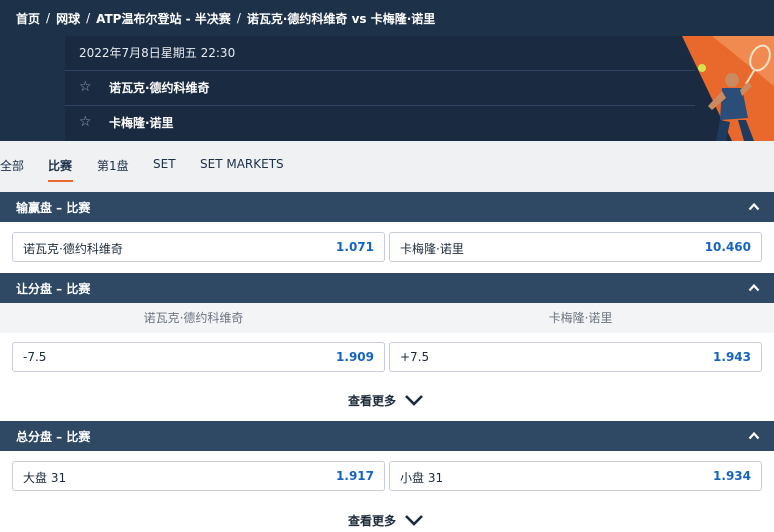  Describe the element at coordinates (415, 357) in the screenshot. I see `selection-label: +7.5` at that location.